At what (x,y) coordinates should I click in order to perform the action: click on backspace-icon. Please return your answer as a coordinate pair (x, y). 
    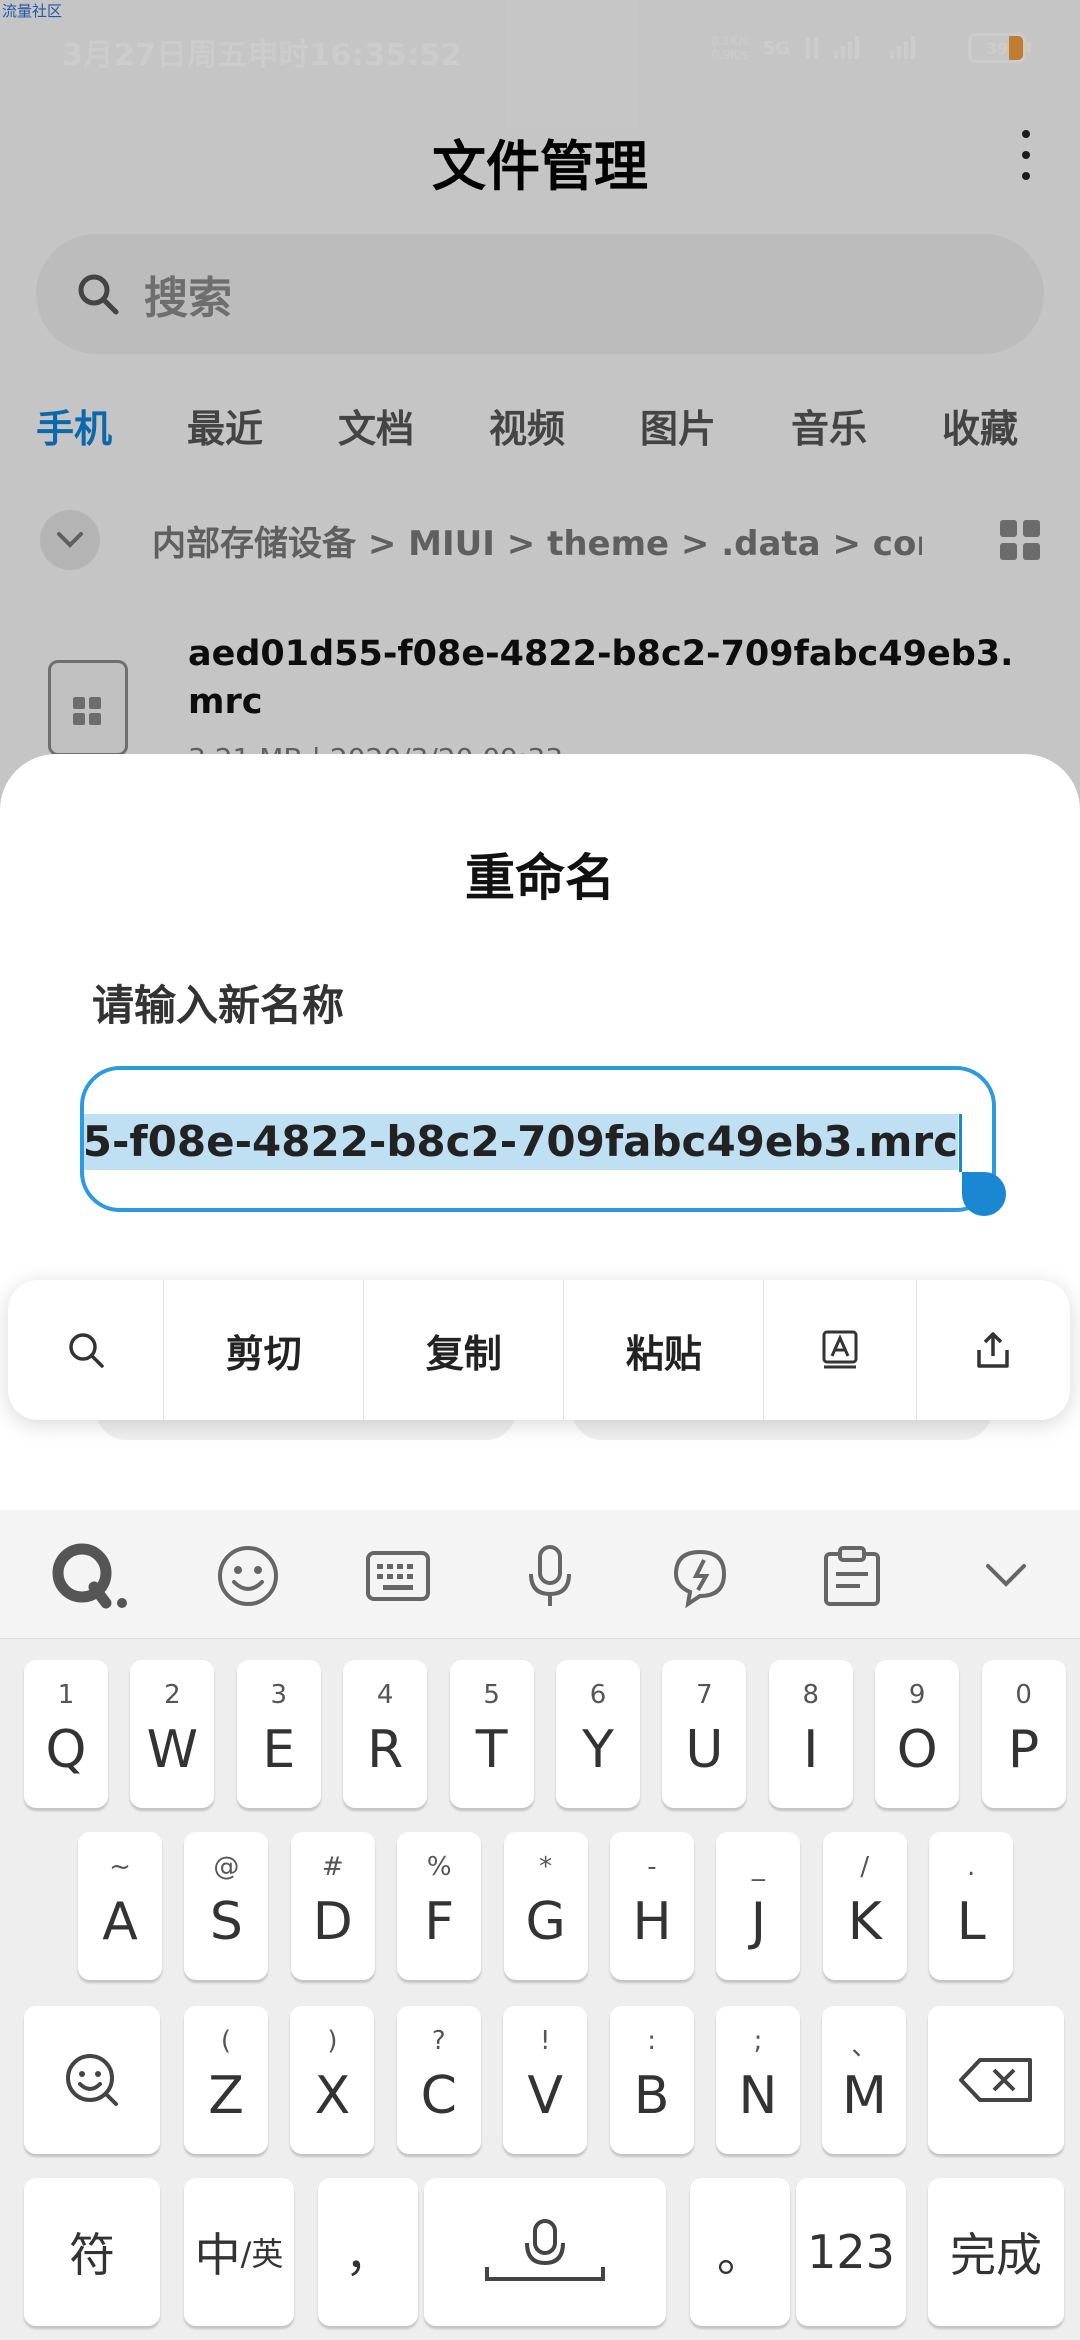
    Looking at the image, I should click on (995, 2080).